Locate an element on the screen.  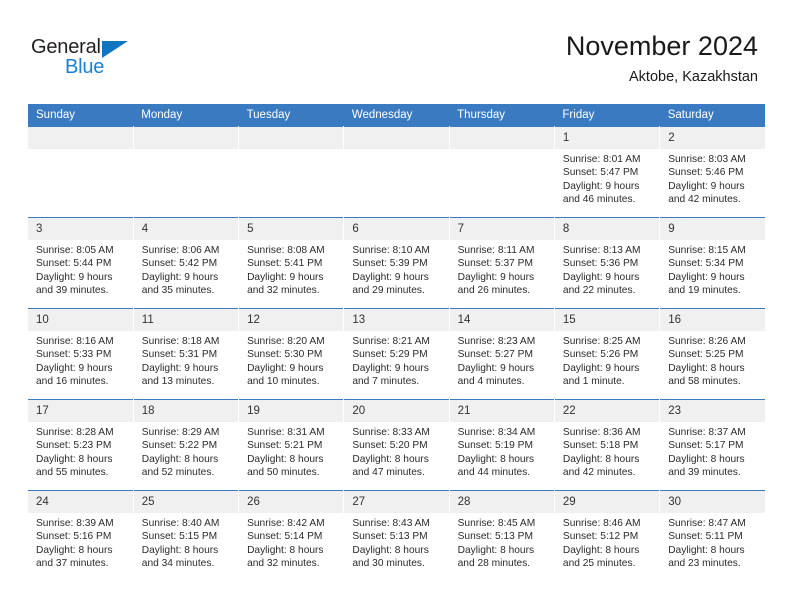
day-info-line: and 37 minutes. is located at coordinates (72, 563).